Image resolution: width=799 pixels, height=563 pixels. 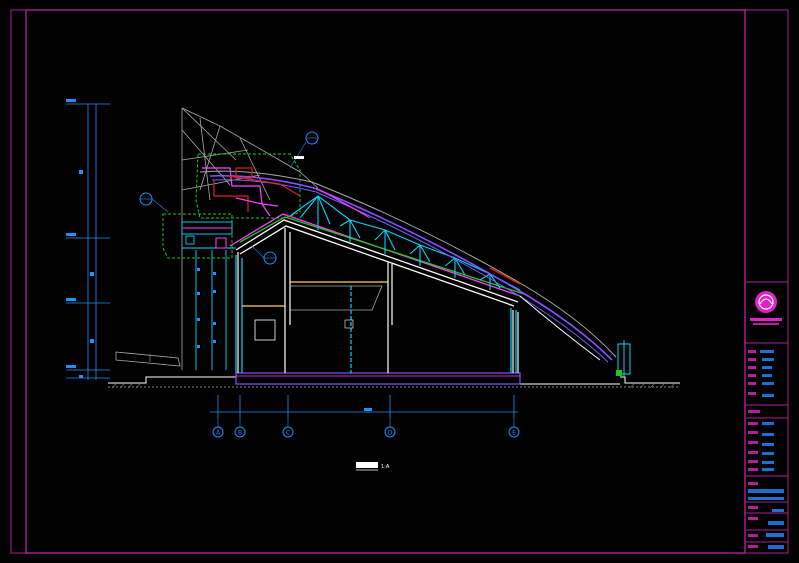 I want to click on drawing-caption: 1:A, so click(x=373, y=466).